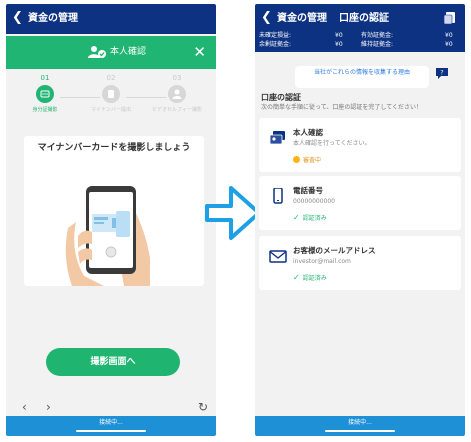 Image resolution: width=471 pixels, height=442 pixels. I want to click on kyc-header-title: 本人確認, so click(128, 52).